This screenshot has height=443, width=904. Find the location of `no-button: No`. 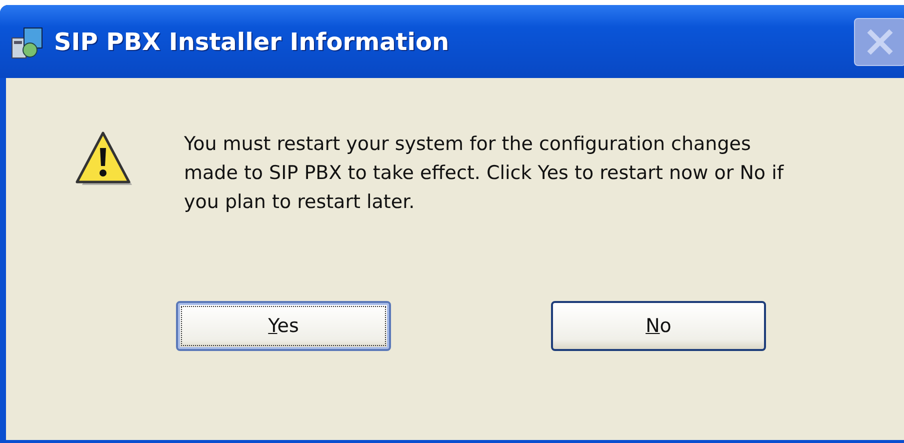

no-button: No is located at coordinates (658, 326).